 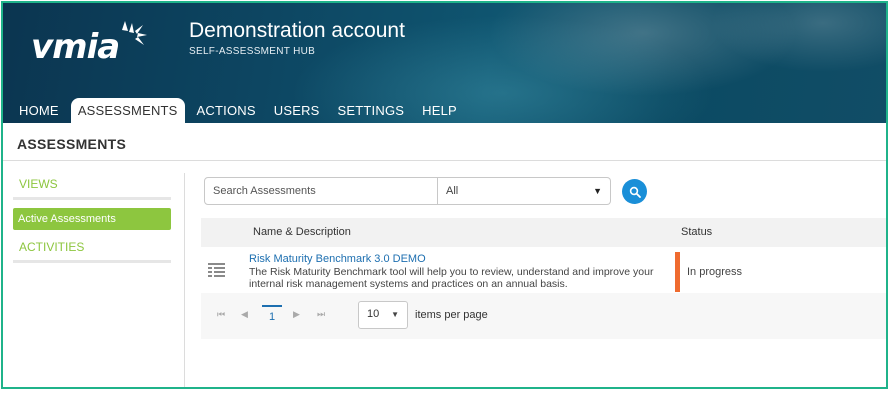 What do you see at coordinates (127, 110) in the screenshot?
I see `nav-assessments: ASSESSMENTS` at bounding box center [127, 110].